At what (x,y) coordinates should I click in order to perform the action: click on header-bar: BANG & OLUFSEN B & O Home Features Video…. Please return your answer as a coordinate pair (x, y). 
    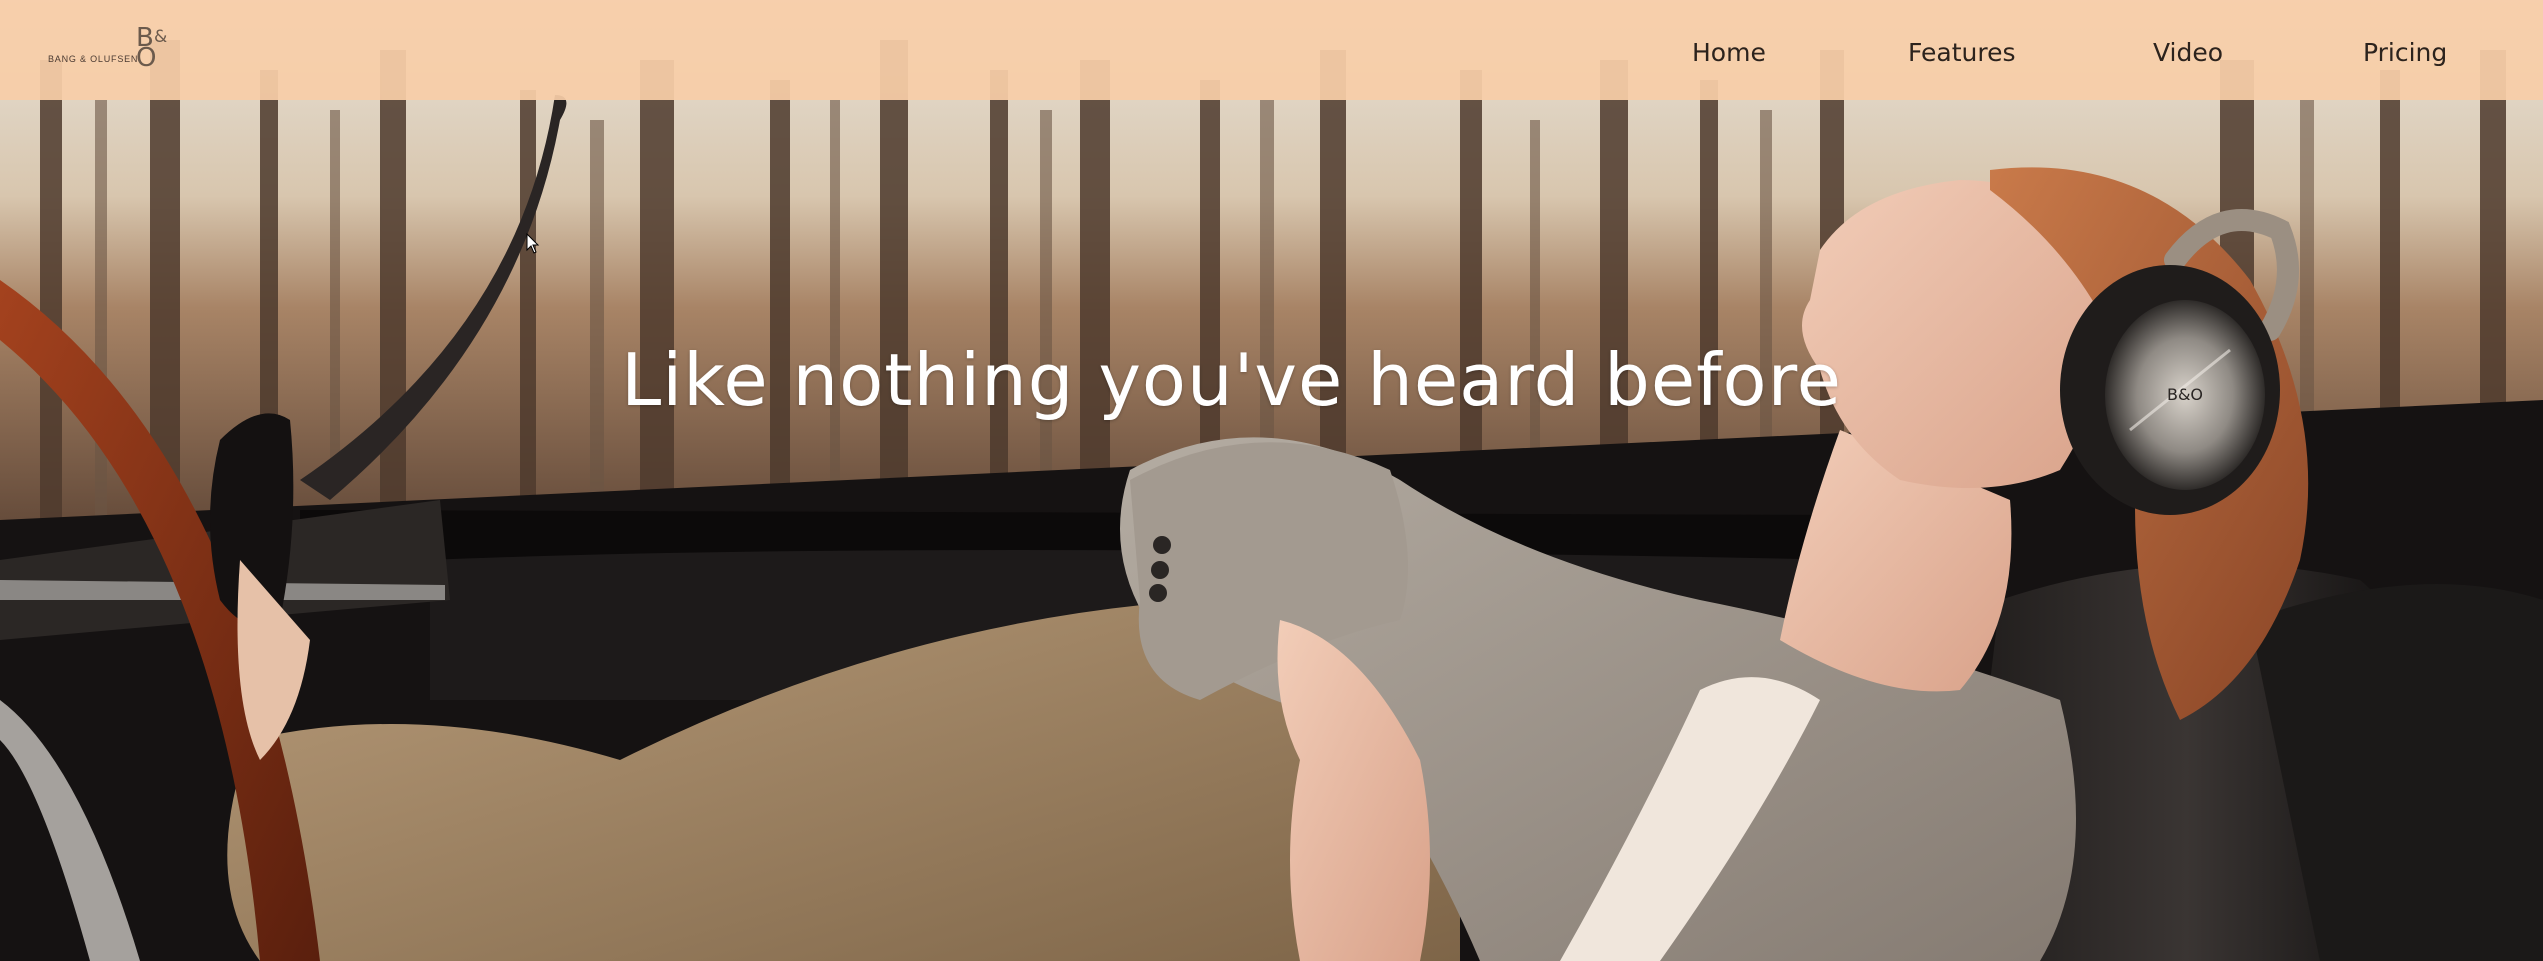
    Looking at the image, I should click on (1271, 50).